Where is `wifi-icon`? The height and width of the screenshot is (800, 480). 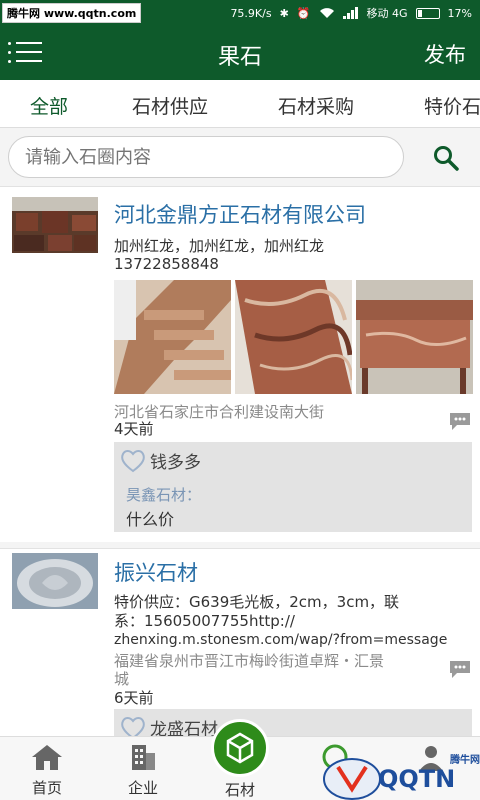
wifi-icon is located at coordinates (326, 13).